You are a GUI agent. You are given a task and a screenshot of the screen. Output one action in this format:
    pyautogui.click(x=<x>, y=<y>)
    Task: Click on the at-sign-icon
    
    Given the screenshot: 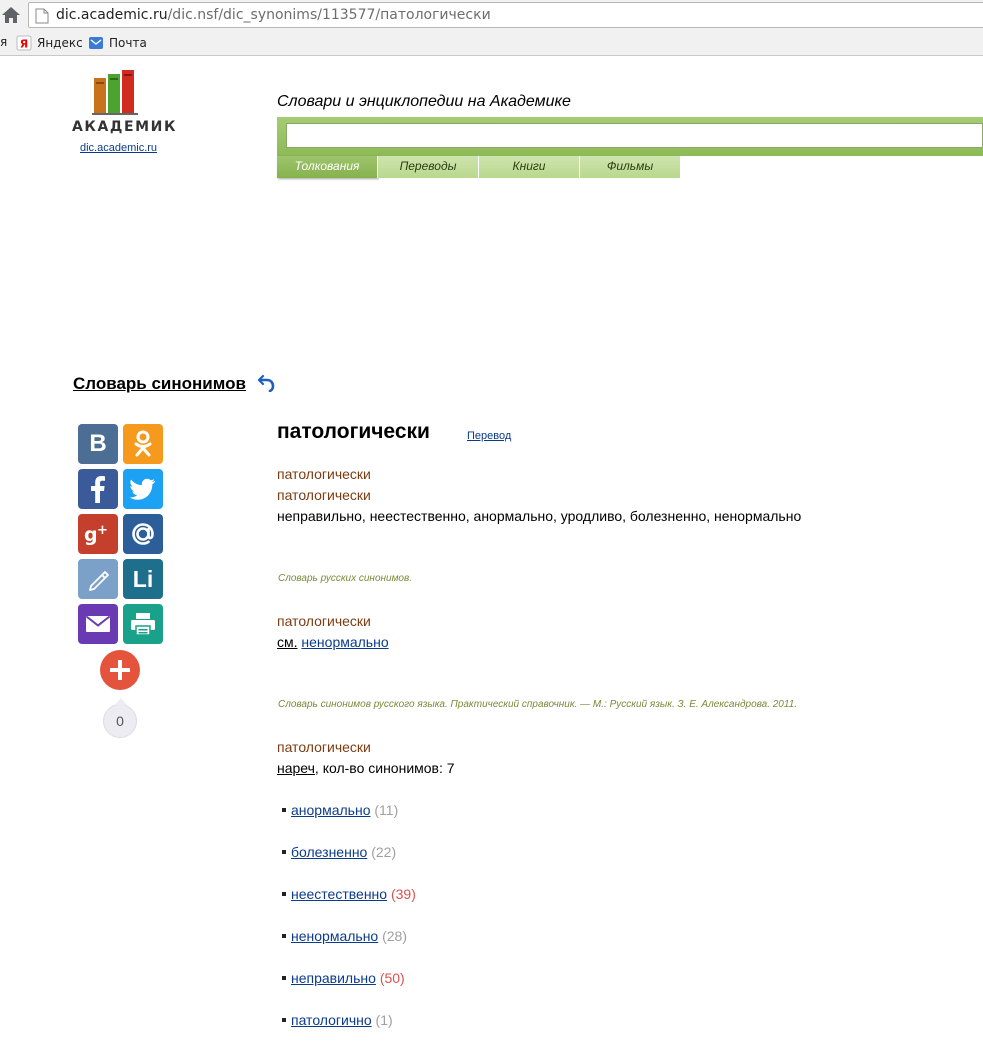 What is the action you would take?
    pyautogui.click(x=143, y=534)
    